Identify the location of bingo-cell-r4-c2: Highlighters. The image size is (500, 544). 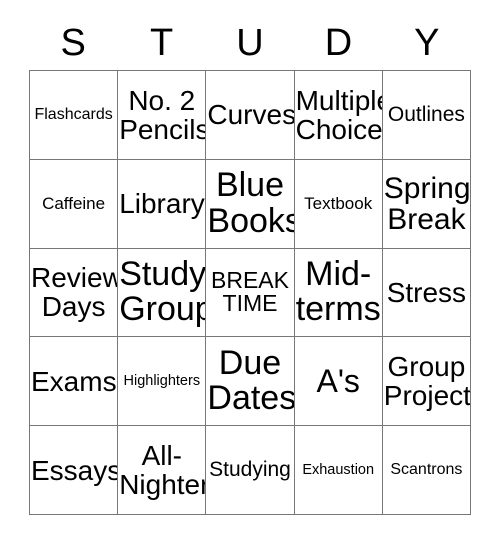
(162, 382).